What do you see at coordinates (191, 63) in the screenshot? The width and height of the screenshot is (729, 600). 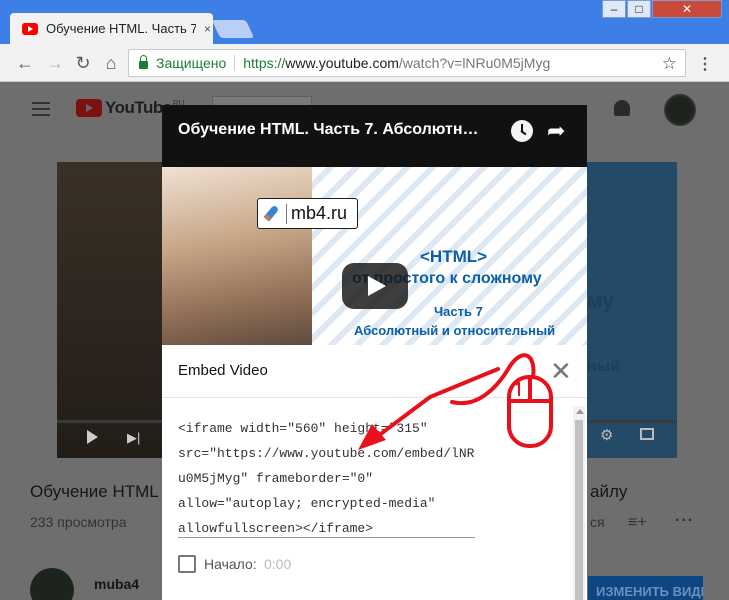 I see `security-label: Защищено` at bounding box center [191, 63].